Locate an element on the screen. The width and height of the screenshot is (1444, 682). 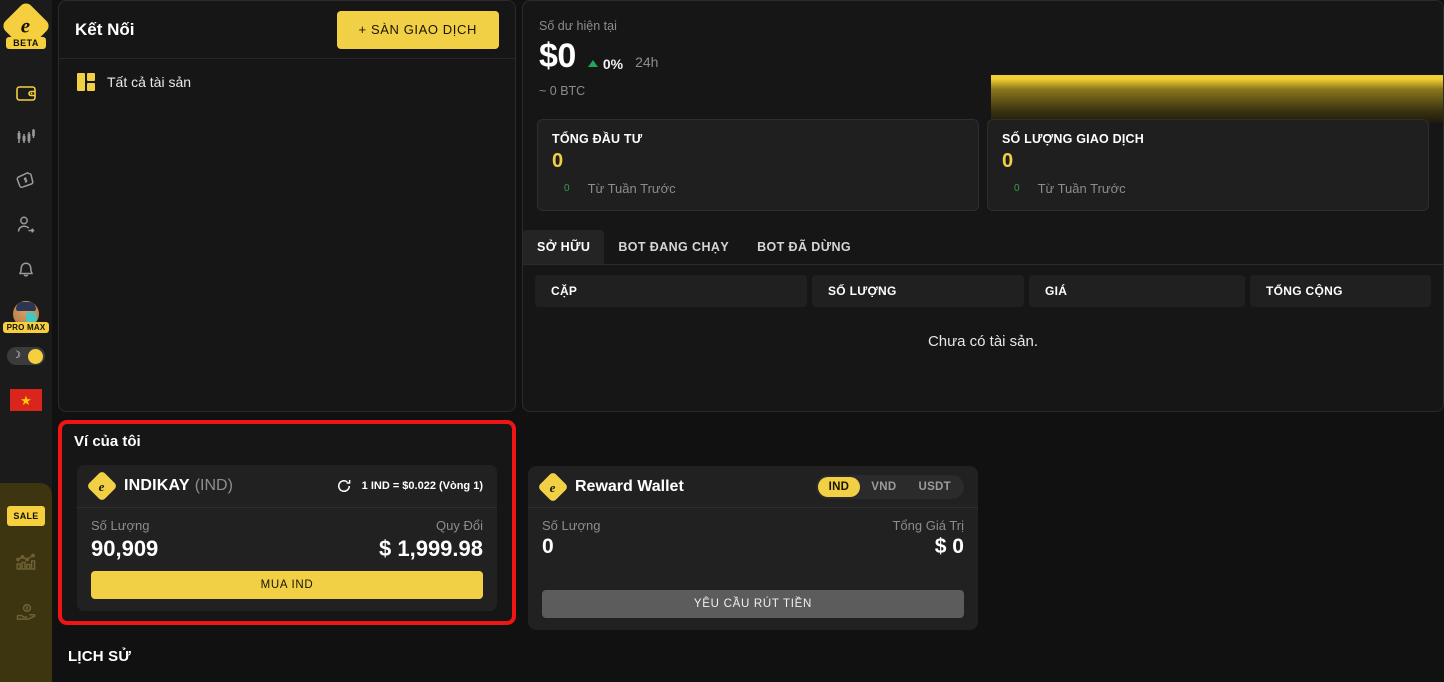
sidebar-item-notifications is located at coordinates (26, 269).